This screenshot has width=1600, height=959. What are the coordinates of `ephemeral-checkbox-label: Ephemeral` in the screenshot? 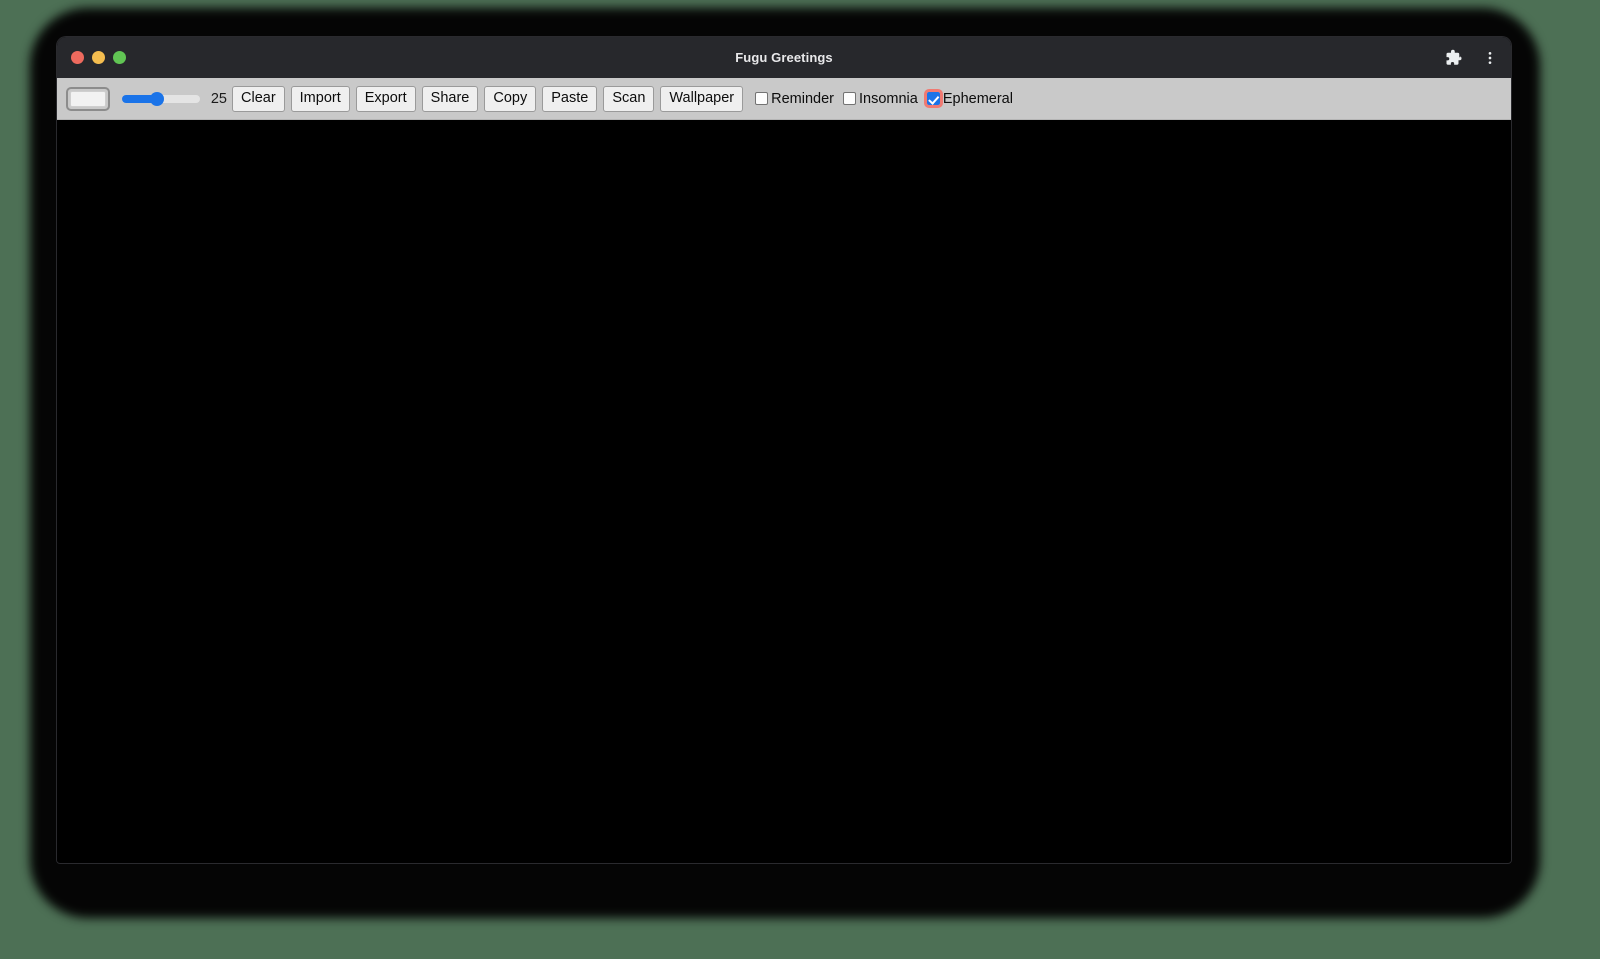 It's located at (977, 98).